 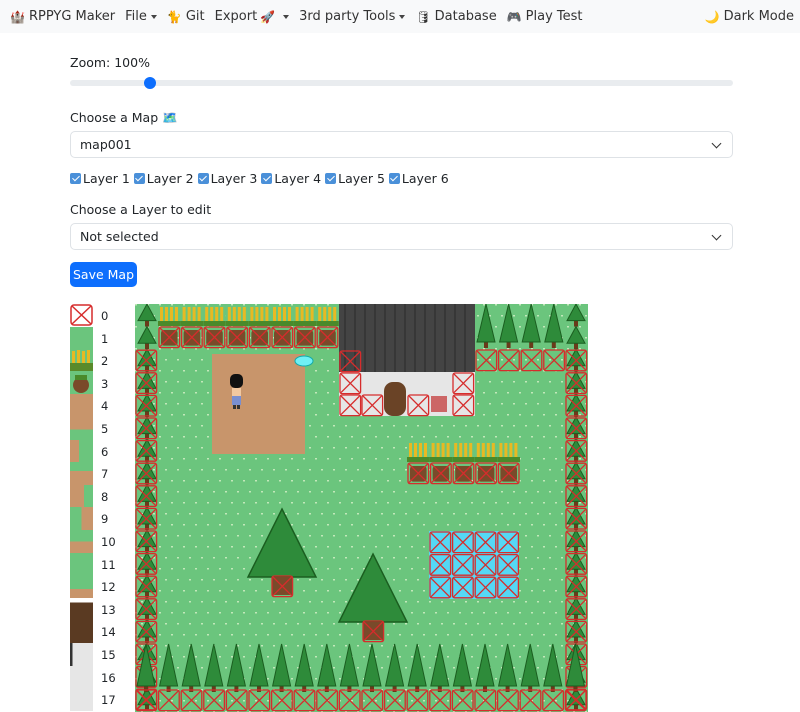 I want to click on palette-tile-16: 16, so click(x=93, y=677).